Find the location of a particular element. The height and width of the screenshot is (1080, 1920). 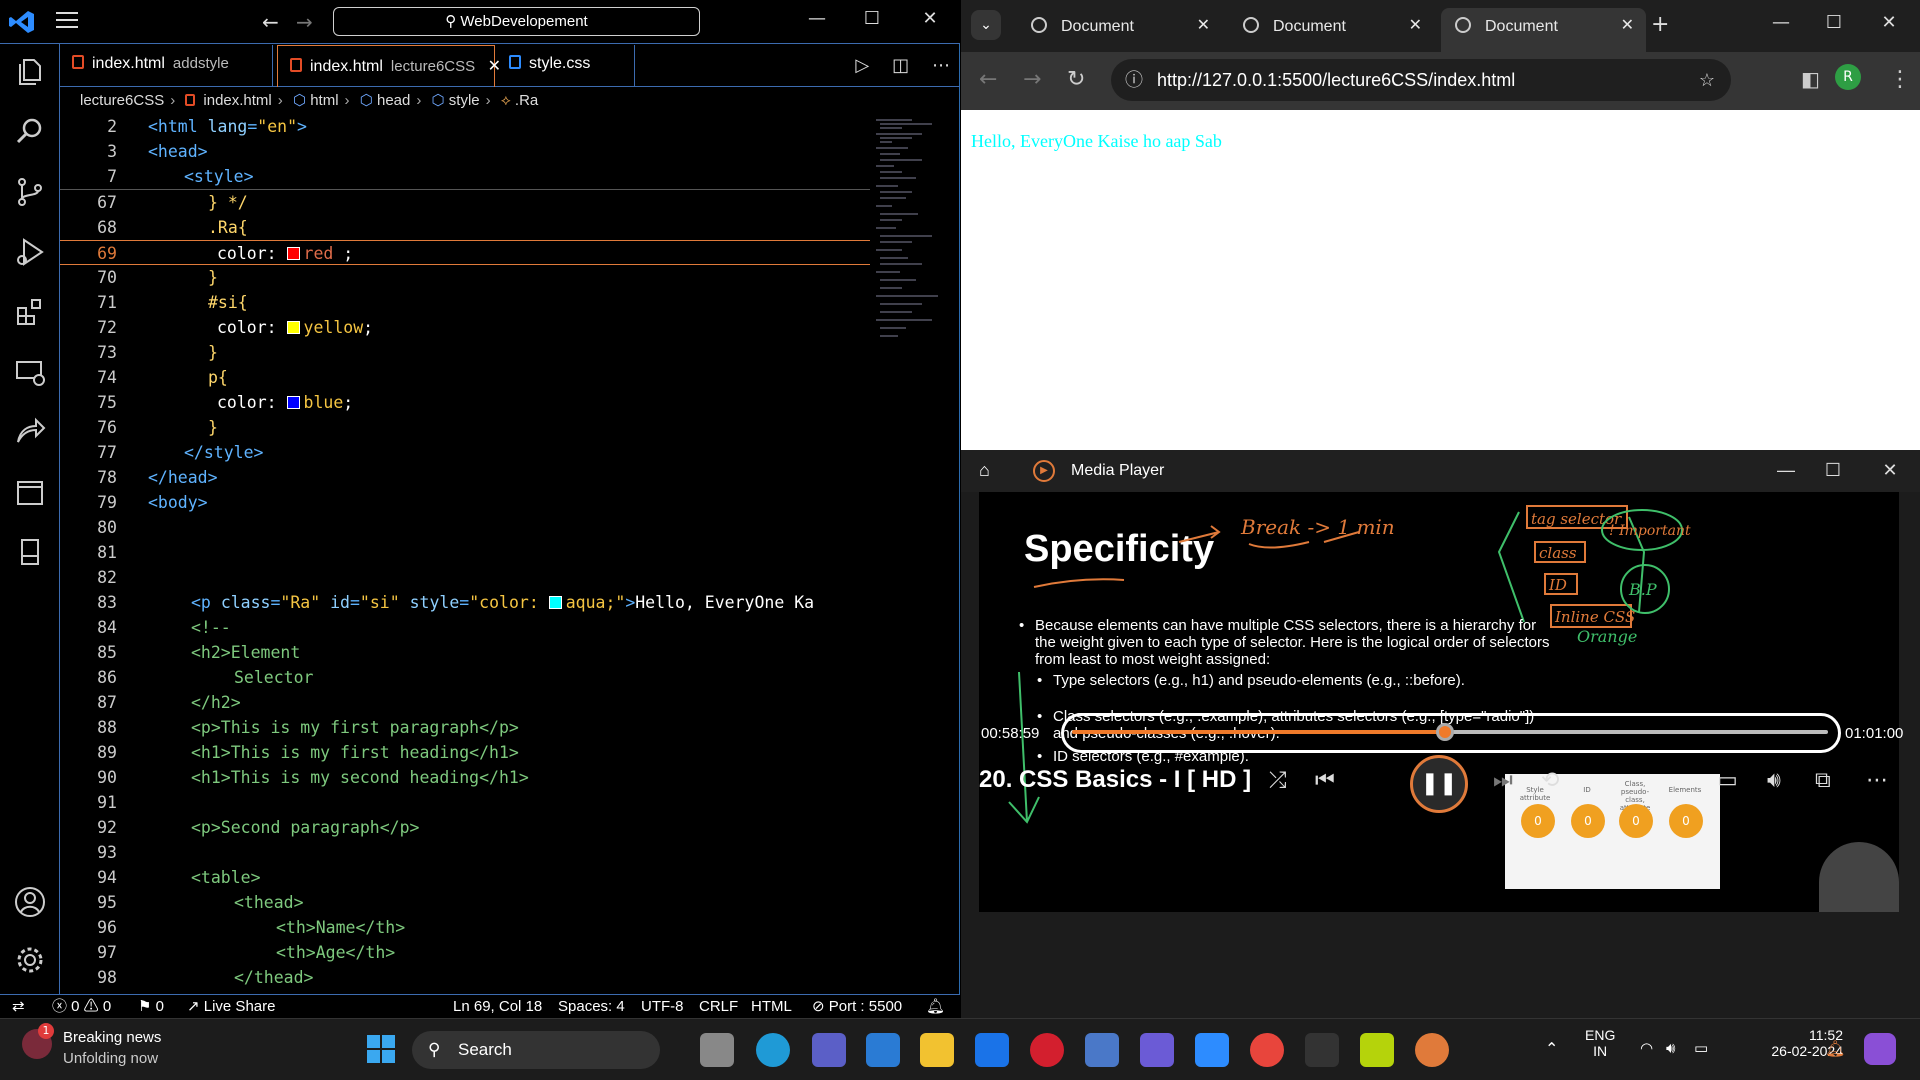

browser-menu-icon: ⋮ is located at coordinates (1900, 79).